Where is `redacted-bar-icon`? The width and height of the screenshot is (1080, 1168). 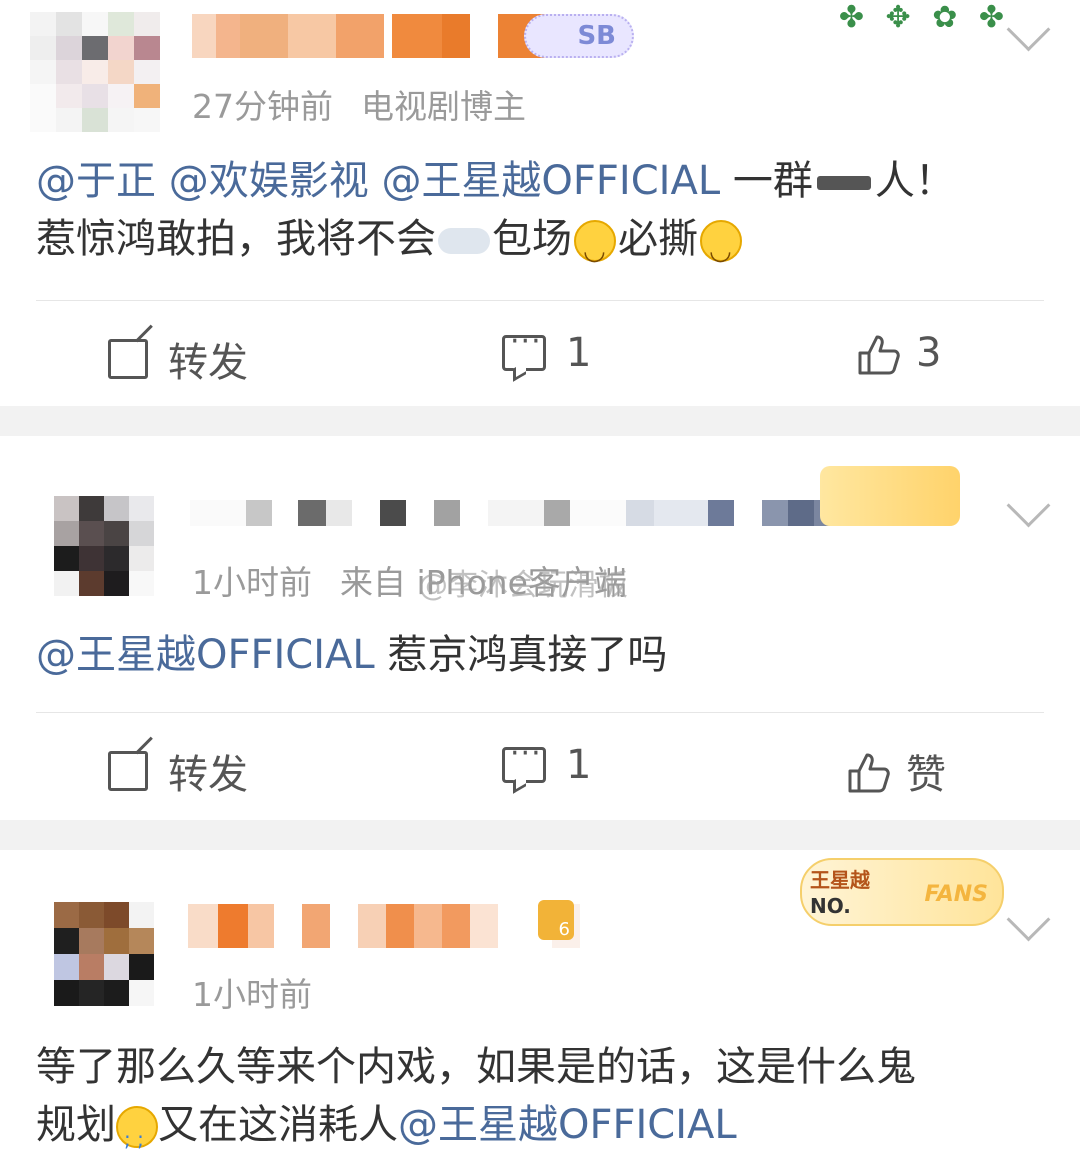 redacted-bar-icon is located at coordinates (843, 183).